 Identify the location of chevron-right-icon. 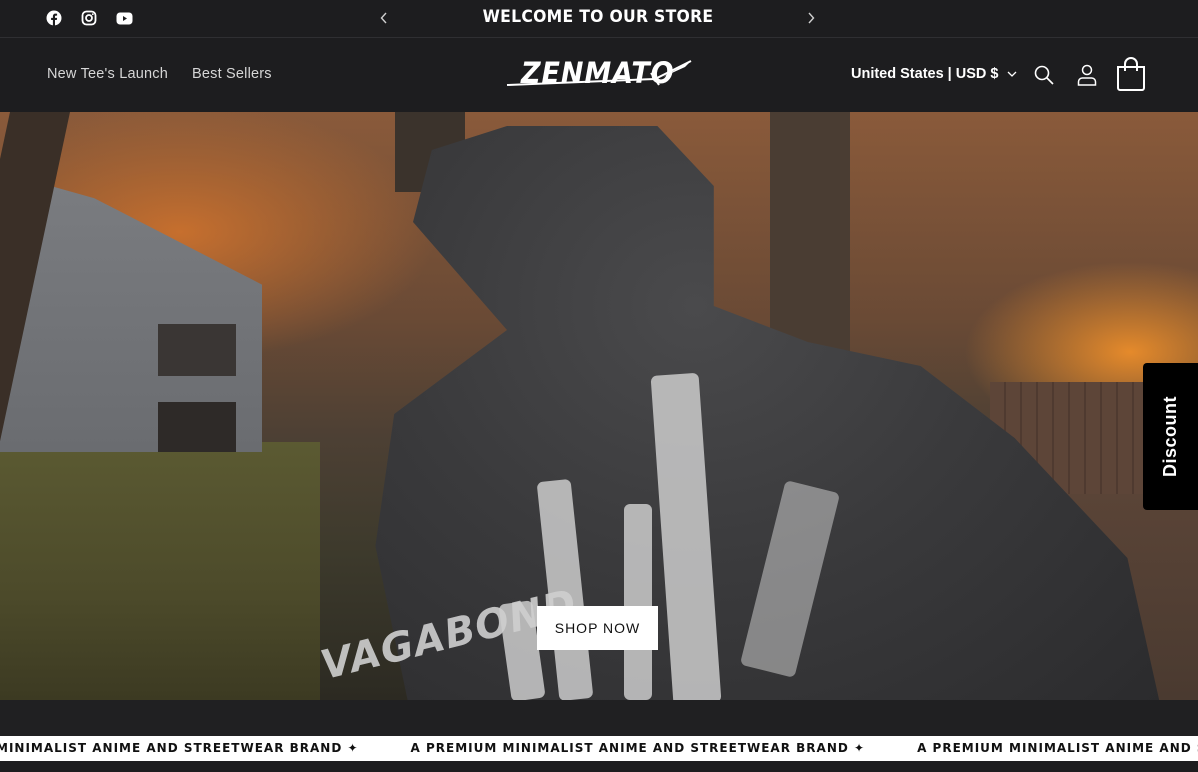
(811, 18).